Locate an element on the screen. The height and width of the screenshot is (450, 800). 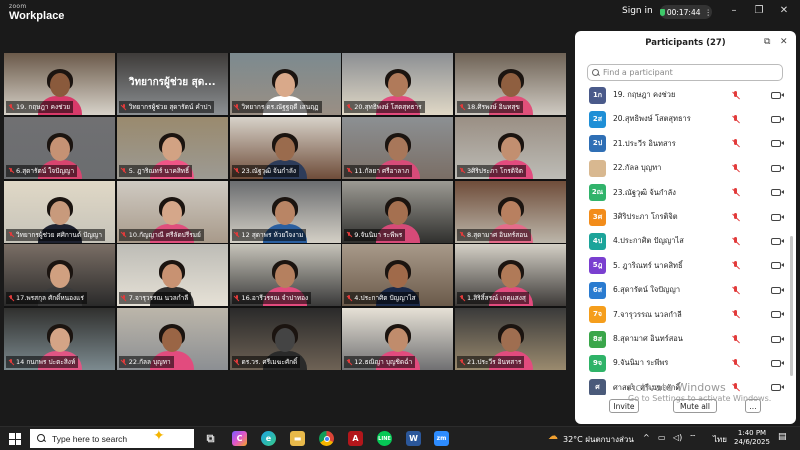
wifi-icon: ⌔ is located at coordinates (693, 438).